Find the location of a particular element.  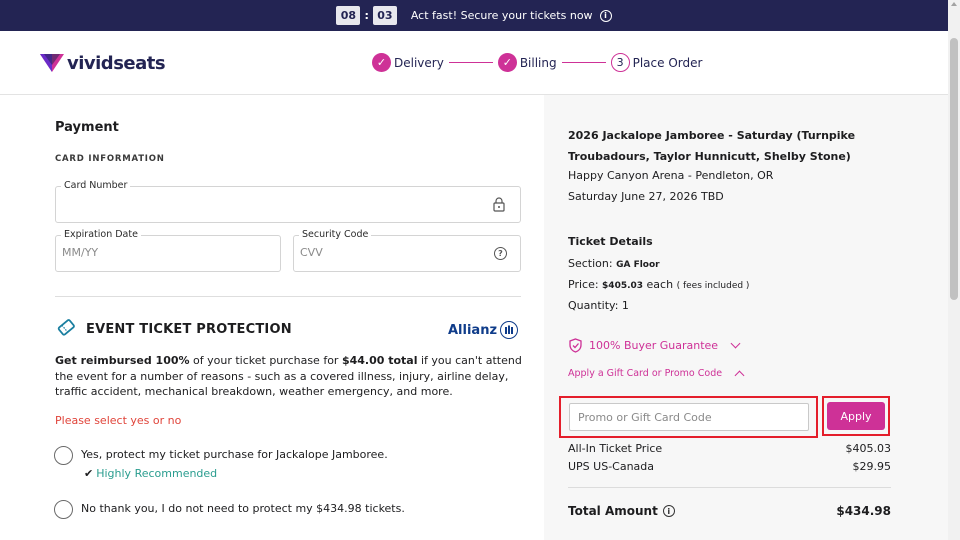

vividseats-logo: vividseats is located at coordinates (103, 63).